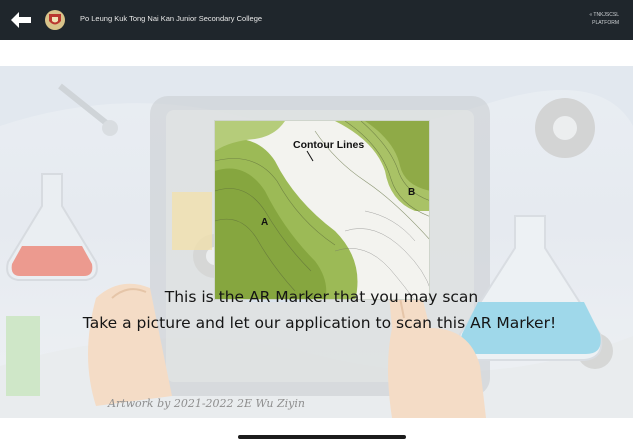  What do you see at coordinates (329, 145) in the screenshot?
I see `marker-title: Contour Lines` at bounding box center [329, 145].